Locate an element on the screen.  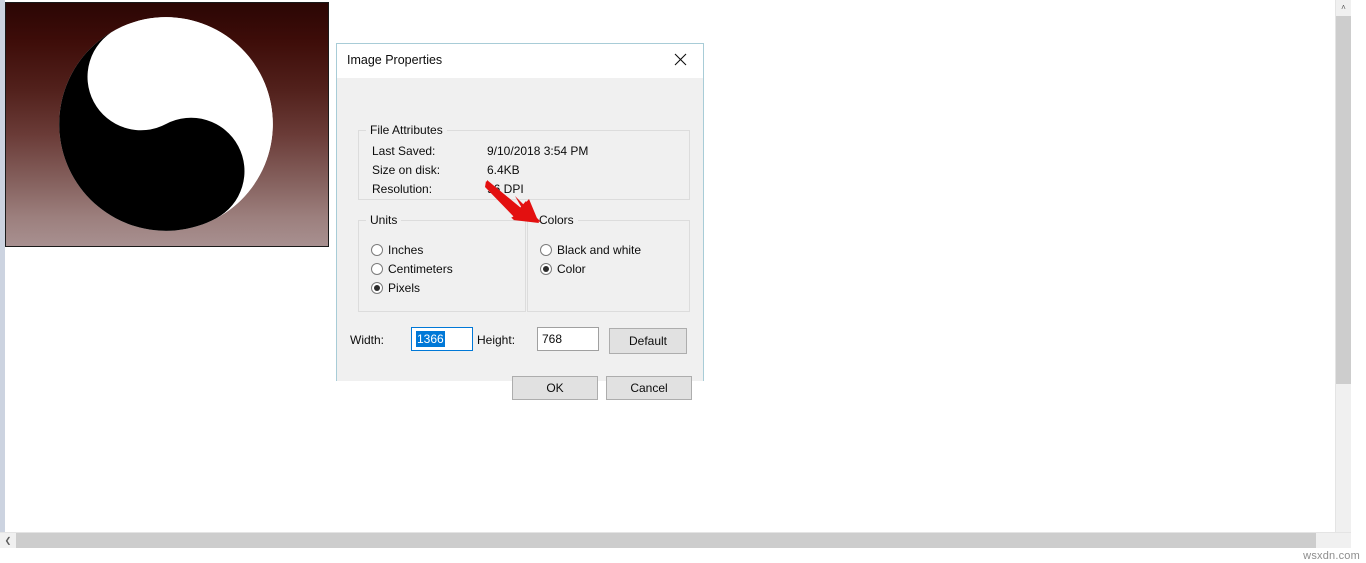
horizontal-scrollbar-thumb is located at coordinates (666, 540).